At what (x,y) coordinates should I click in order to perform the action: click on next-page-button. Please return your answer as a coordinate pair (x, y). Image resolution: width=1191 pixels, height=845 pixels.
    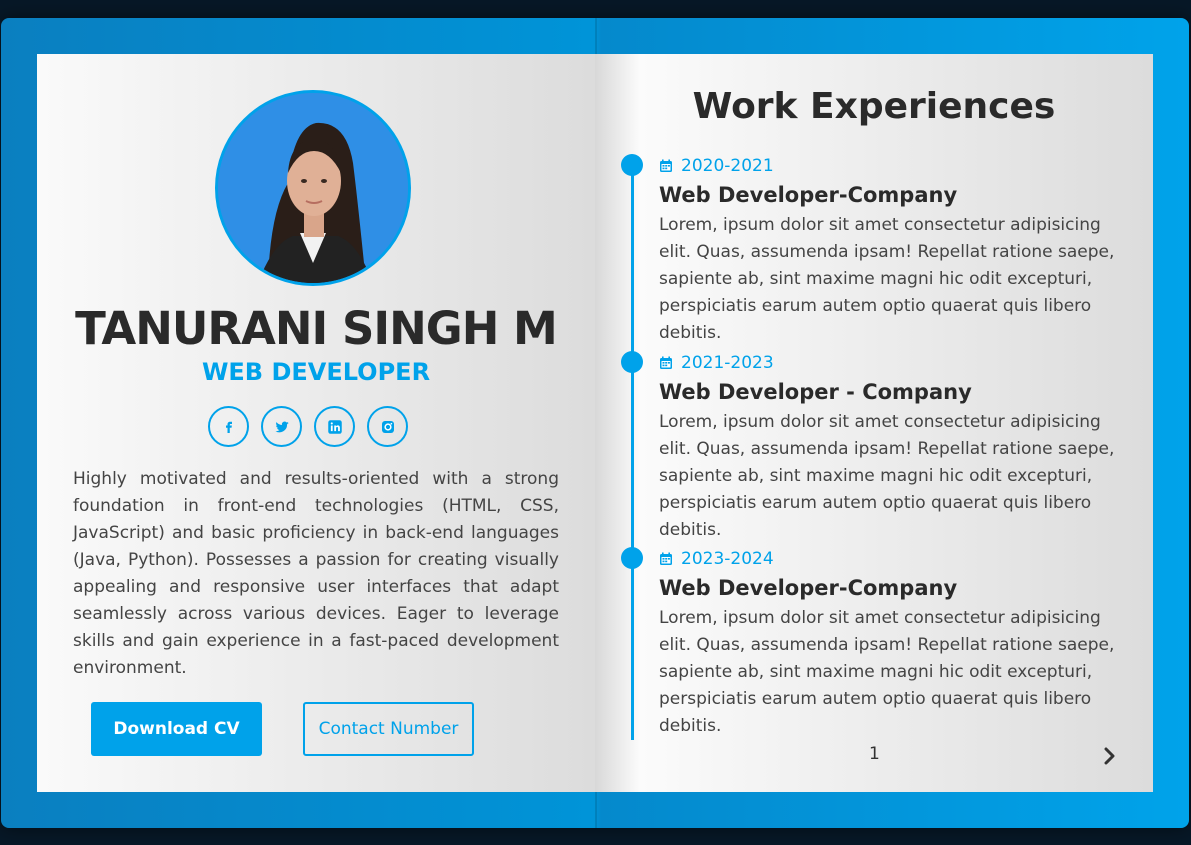
    Looking at the image, I should click on (1109, 756).